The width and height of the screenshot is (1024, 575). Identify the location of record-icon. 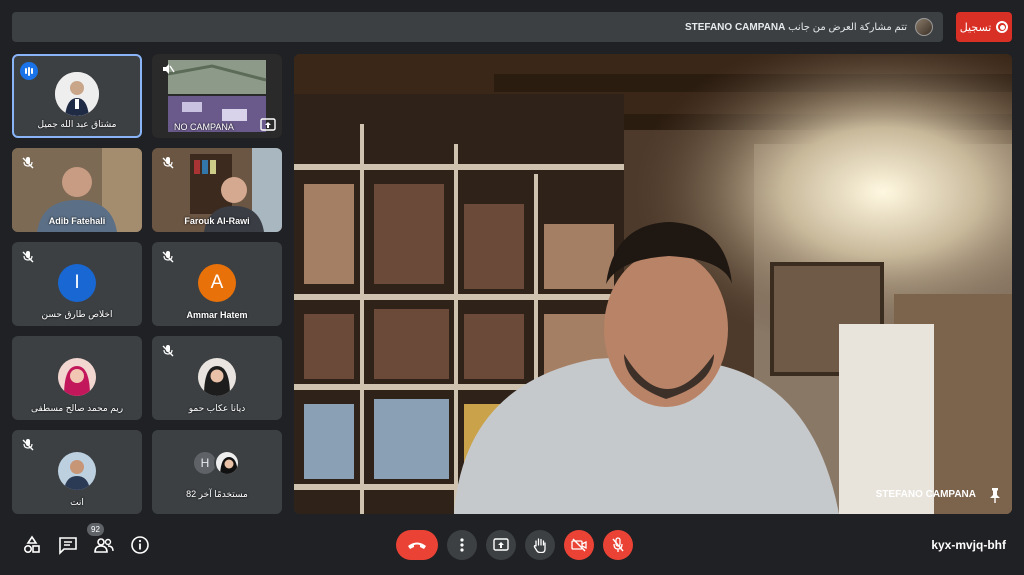
(1002, 27).